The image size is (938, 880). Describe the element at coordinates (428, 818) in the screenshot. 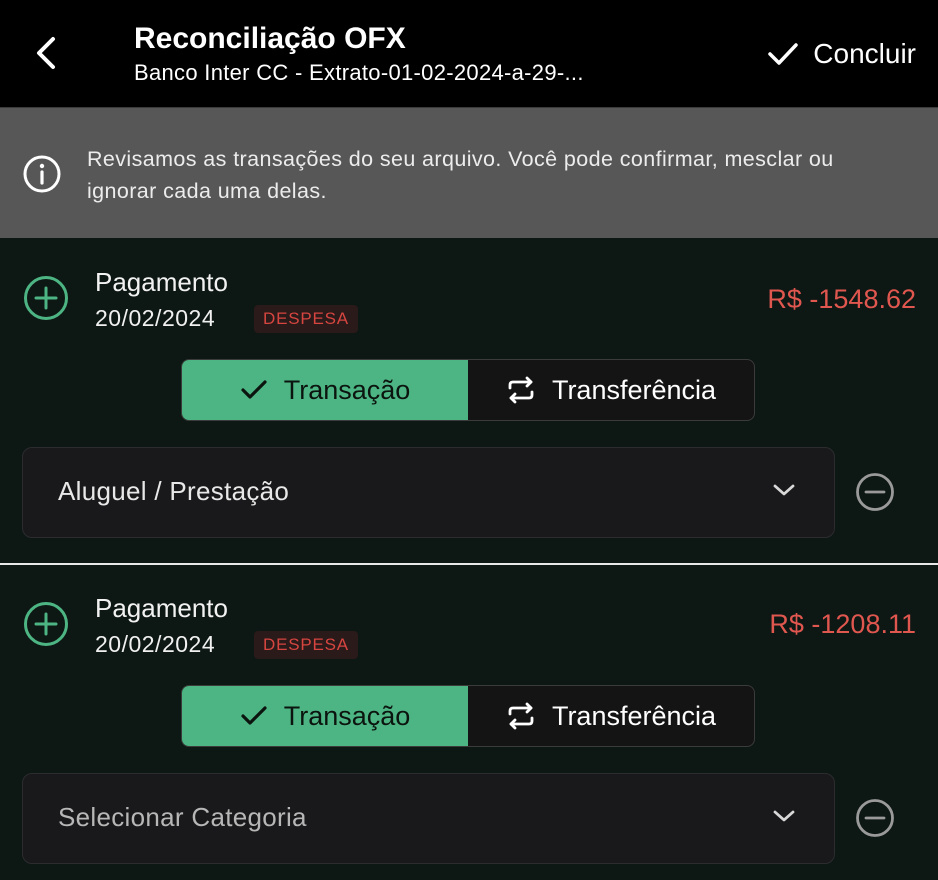

I see `category-select: Selecionar Categoria` at that location.